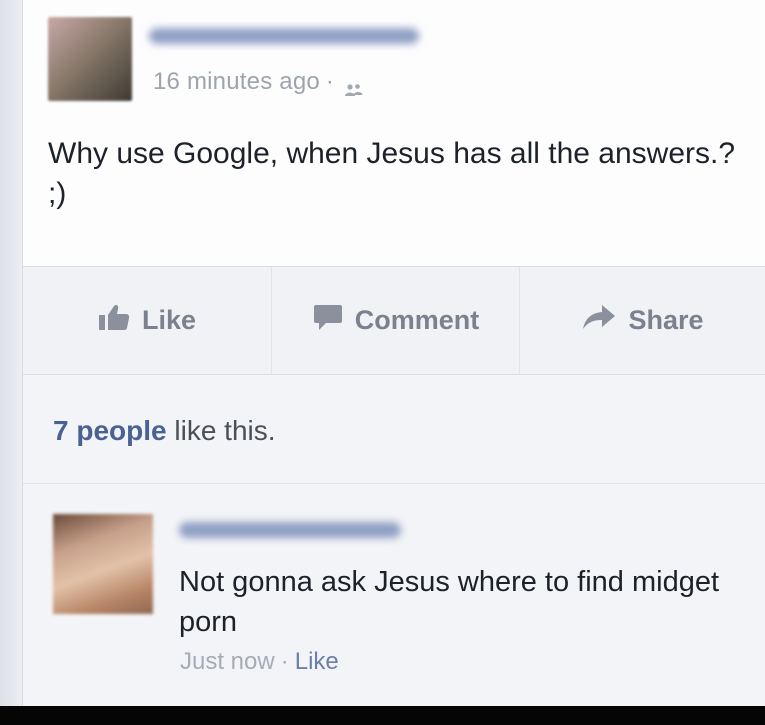 The image size is (765, 725). I want to click on comment-author-avatar, so click(103, 564).